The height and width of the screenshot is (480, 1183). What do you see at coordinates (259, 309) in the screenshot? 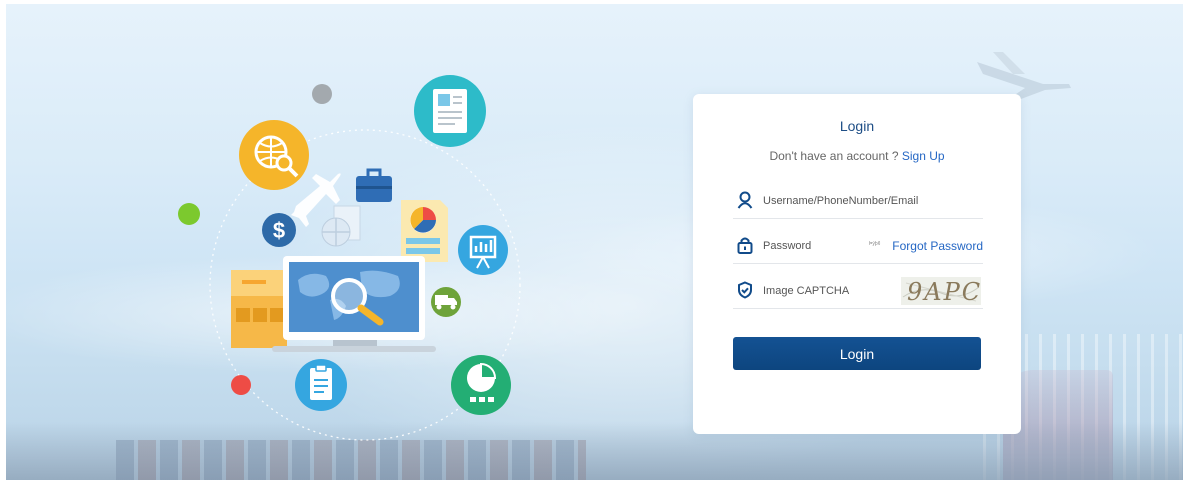
I see `folder-icon` at bounding box center [259, 309].